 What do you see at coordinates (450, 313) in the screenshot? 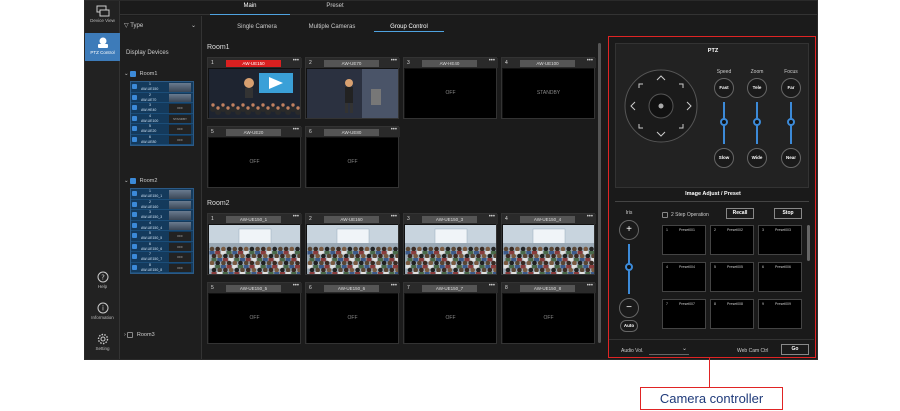
I see `camera-tile: 7 AW-UE150_7 ••• OFF` at bounding box center [450, 313].